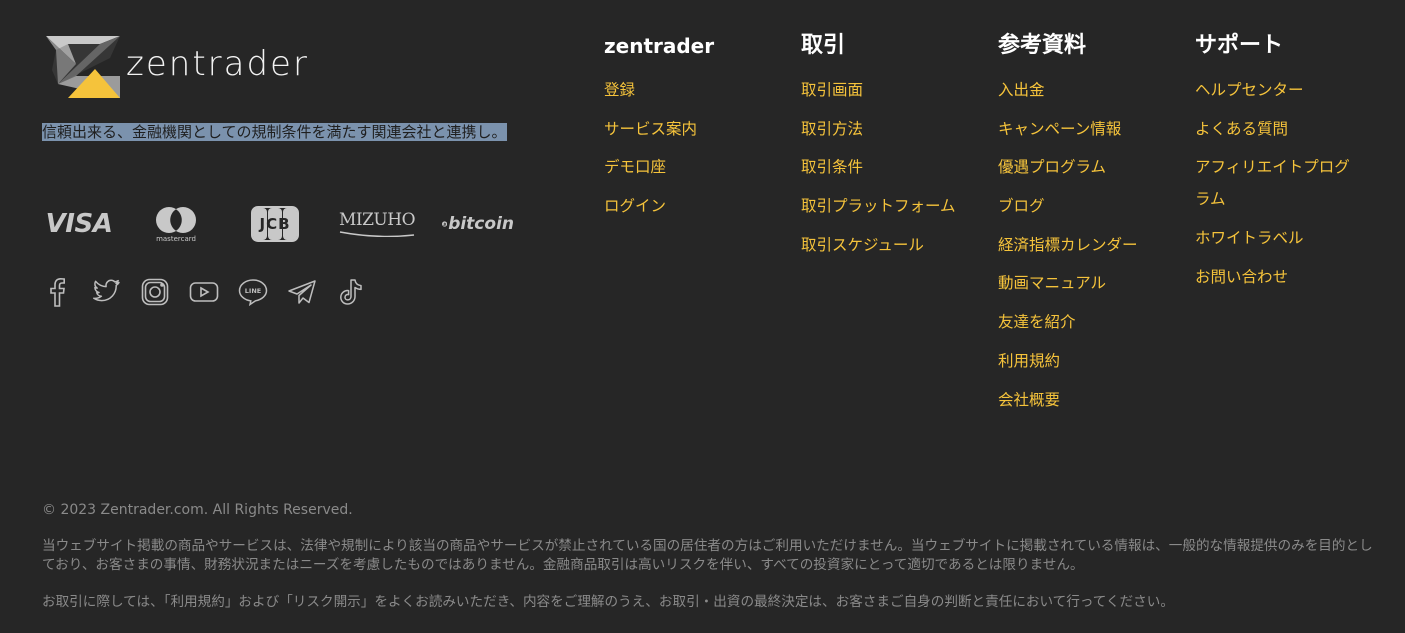  What do you see at coordinates (1088, 361) in the screenshot?
I see `nav-link-terms: 利用規約` at bounding box center [1088, 361].